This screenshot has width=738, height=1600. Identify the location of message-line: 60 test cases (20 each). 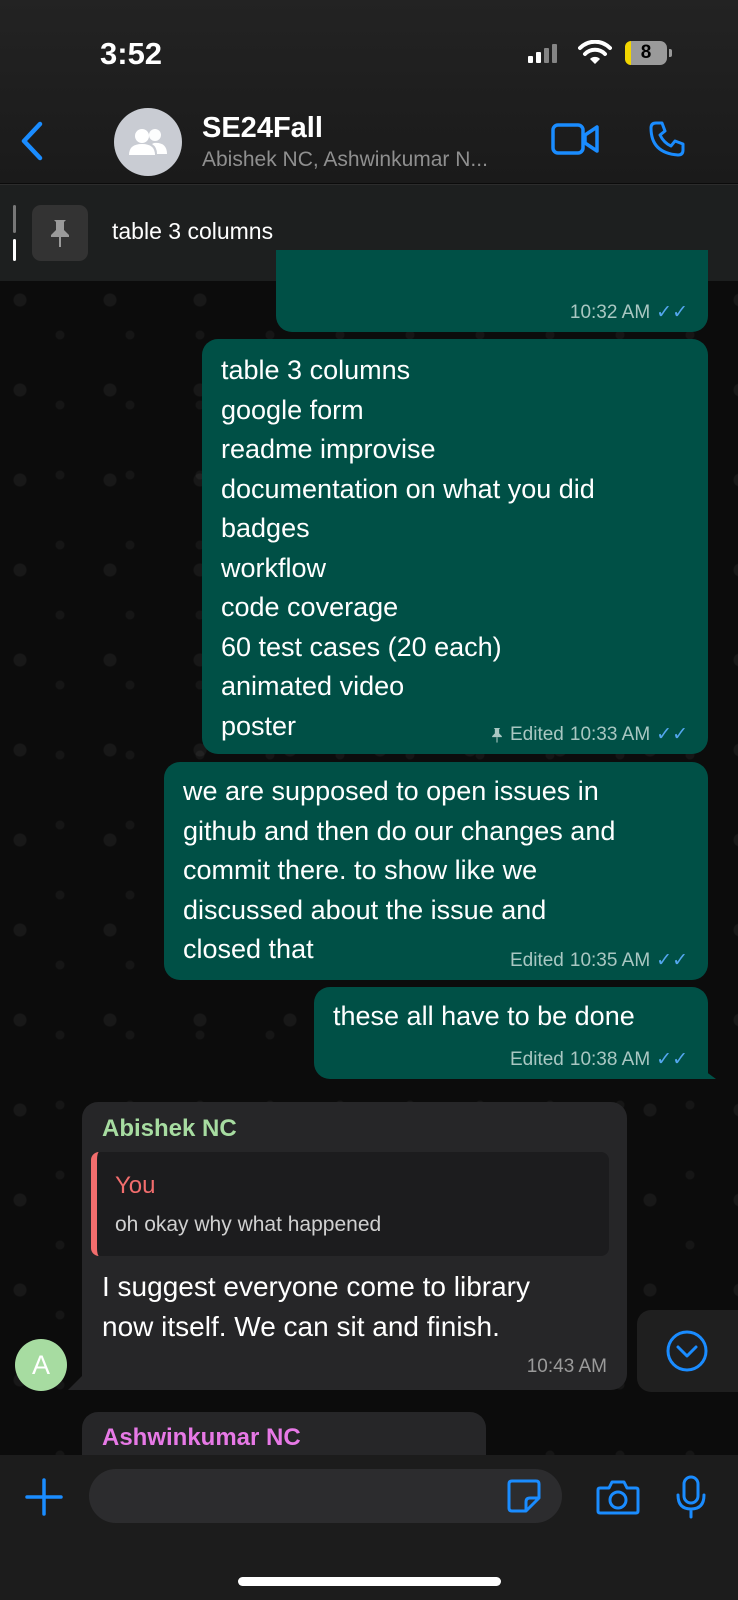
(361, 646).